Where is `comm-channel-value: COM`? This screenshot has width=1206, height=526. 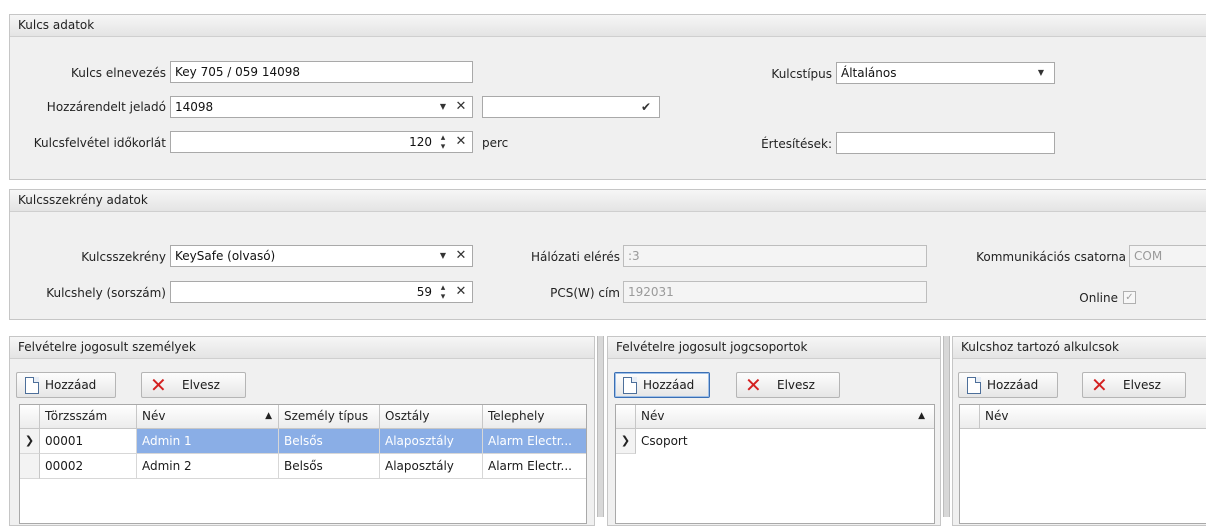 comm-channel-value: COM is located at coordinates (1148, 256).